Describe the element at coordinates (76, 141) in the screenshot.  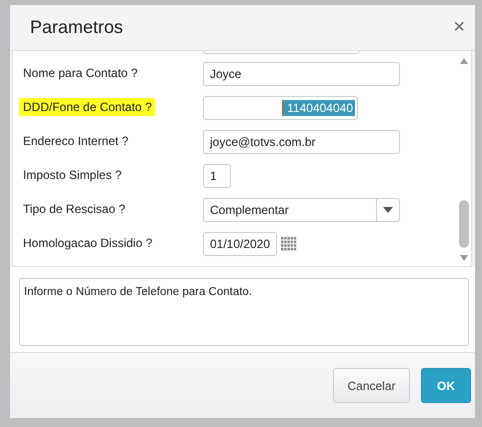
I see `field-label: Endereco Internet ?` at that location.